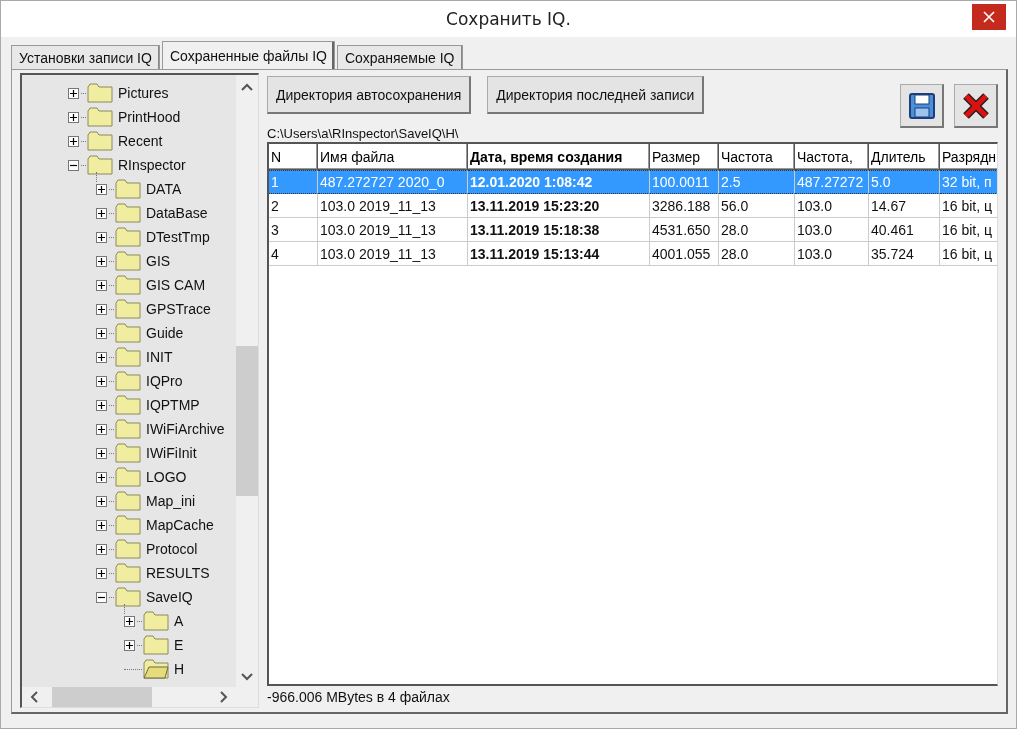 The width and height of the screenshot is (1017, 729). Describe the element at coordinates (559, 157) in the screenshot. I see `column-header: Дата, время создания` at that location.